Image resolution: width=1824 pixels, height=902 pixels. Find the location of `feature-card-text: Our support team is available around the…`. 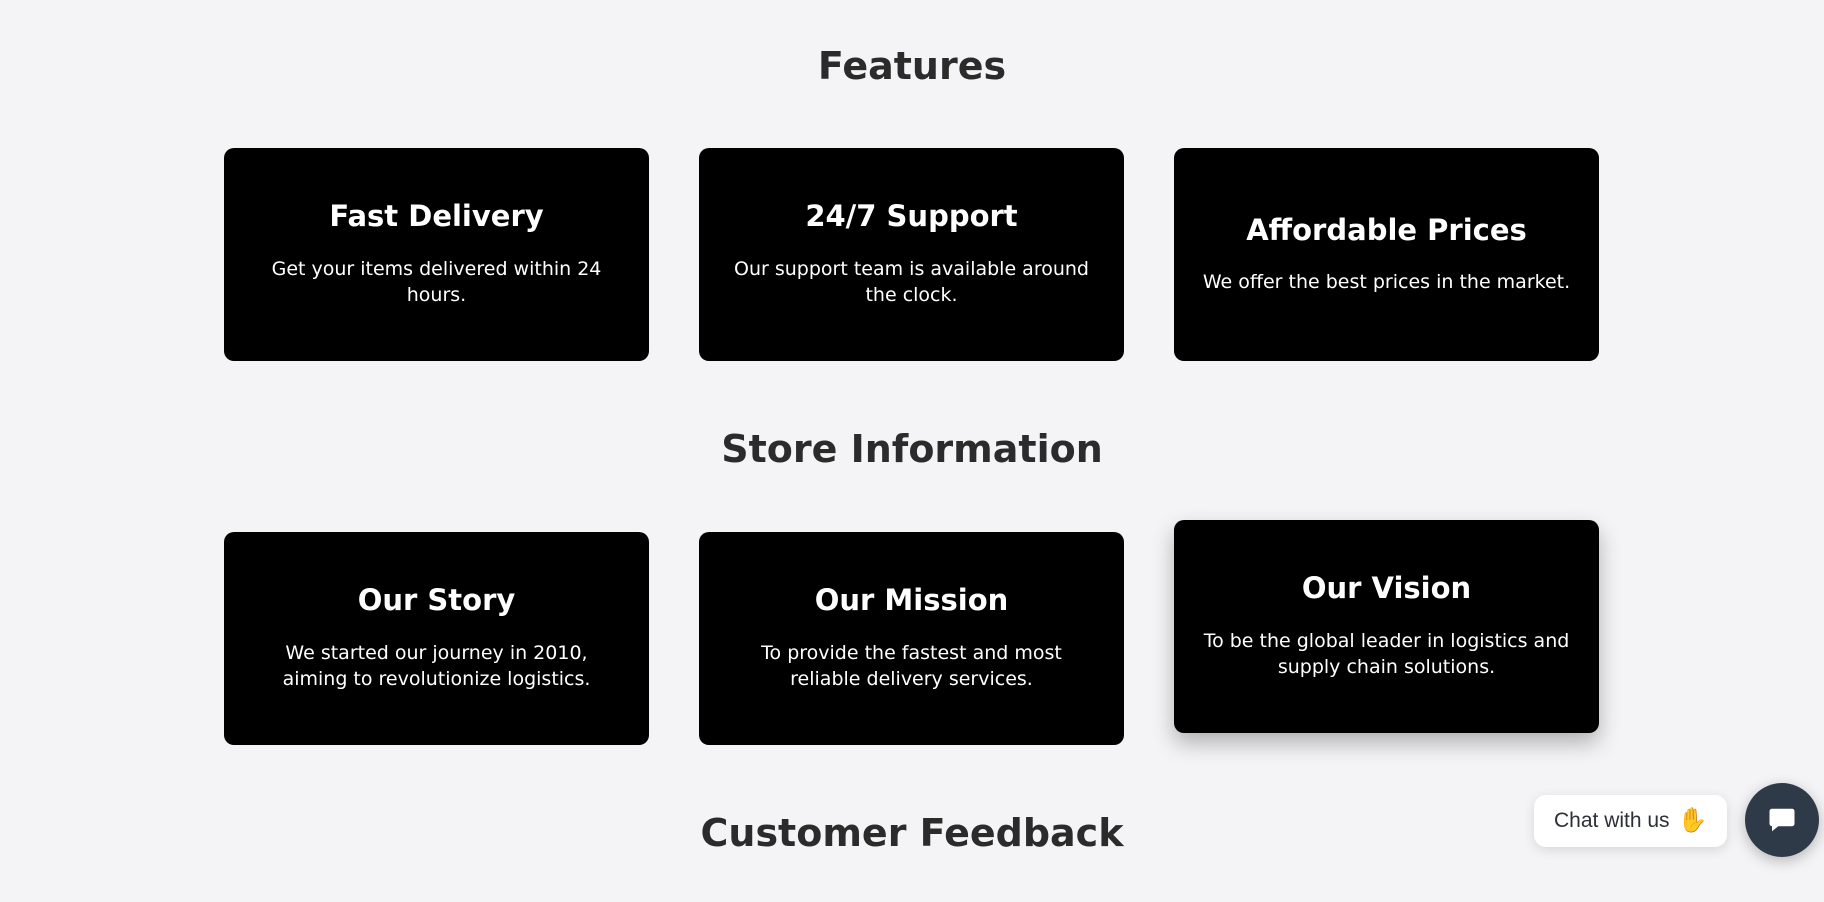

feature-card-text: Our support team is available around the… is located at coordinates (911, 282).